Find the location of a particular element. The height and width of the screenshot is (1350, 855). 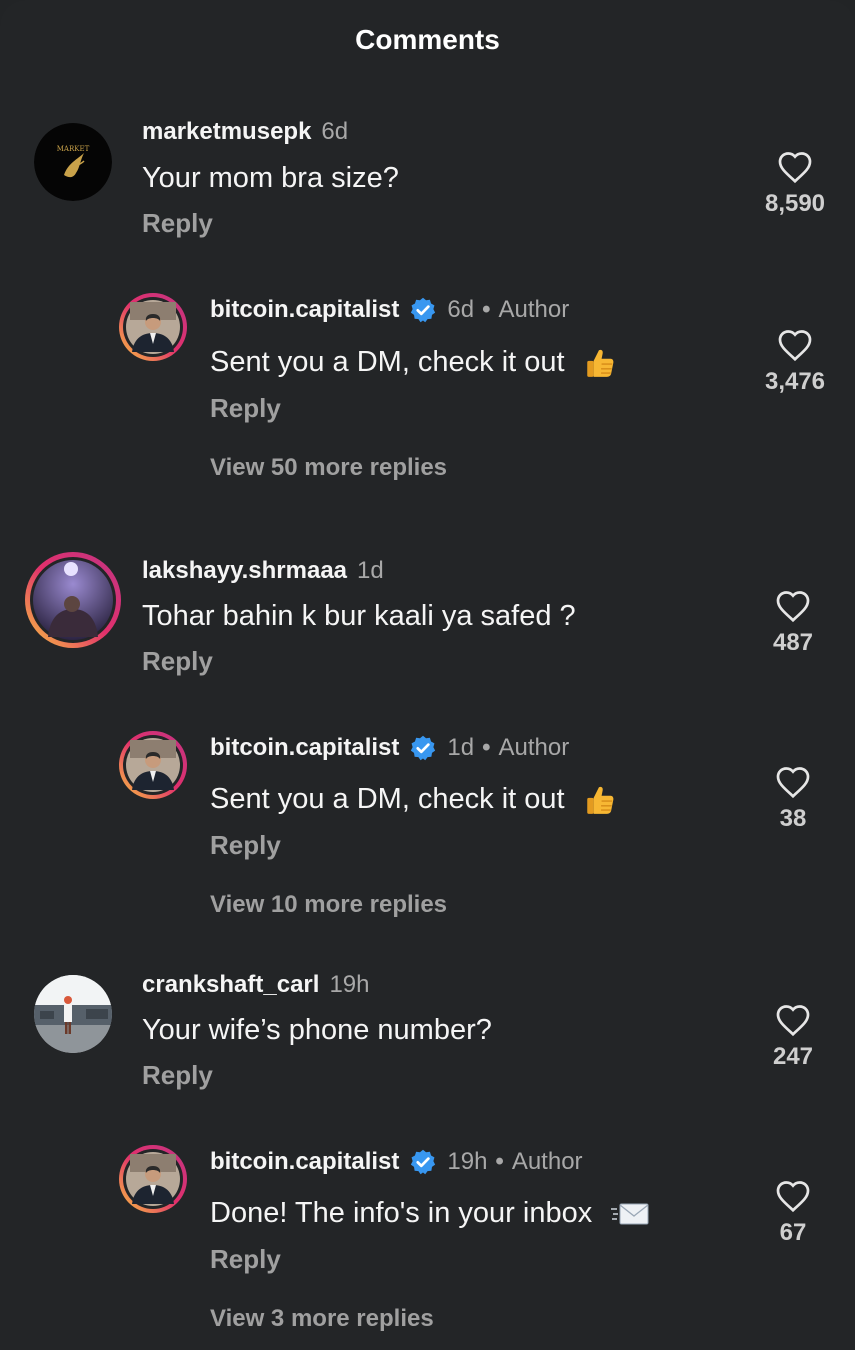

like-control: 38 is located at coordinates (793, 799).